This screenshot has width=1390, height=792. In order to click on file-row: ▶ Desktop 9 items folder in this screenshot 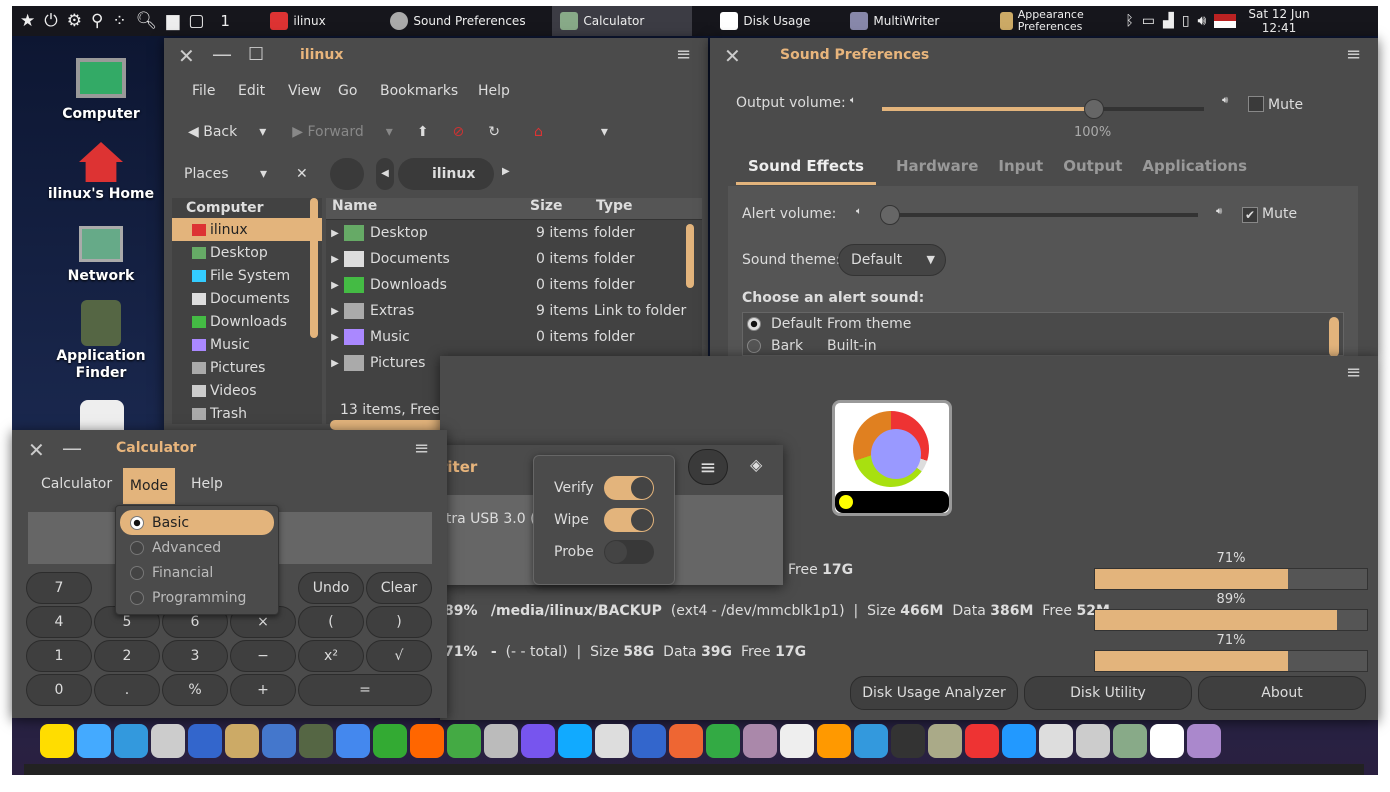, I will do `click(514, 233)`.